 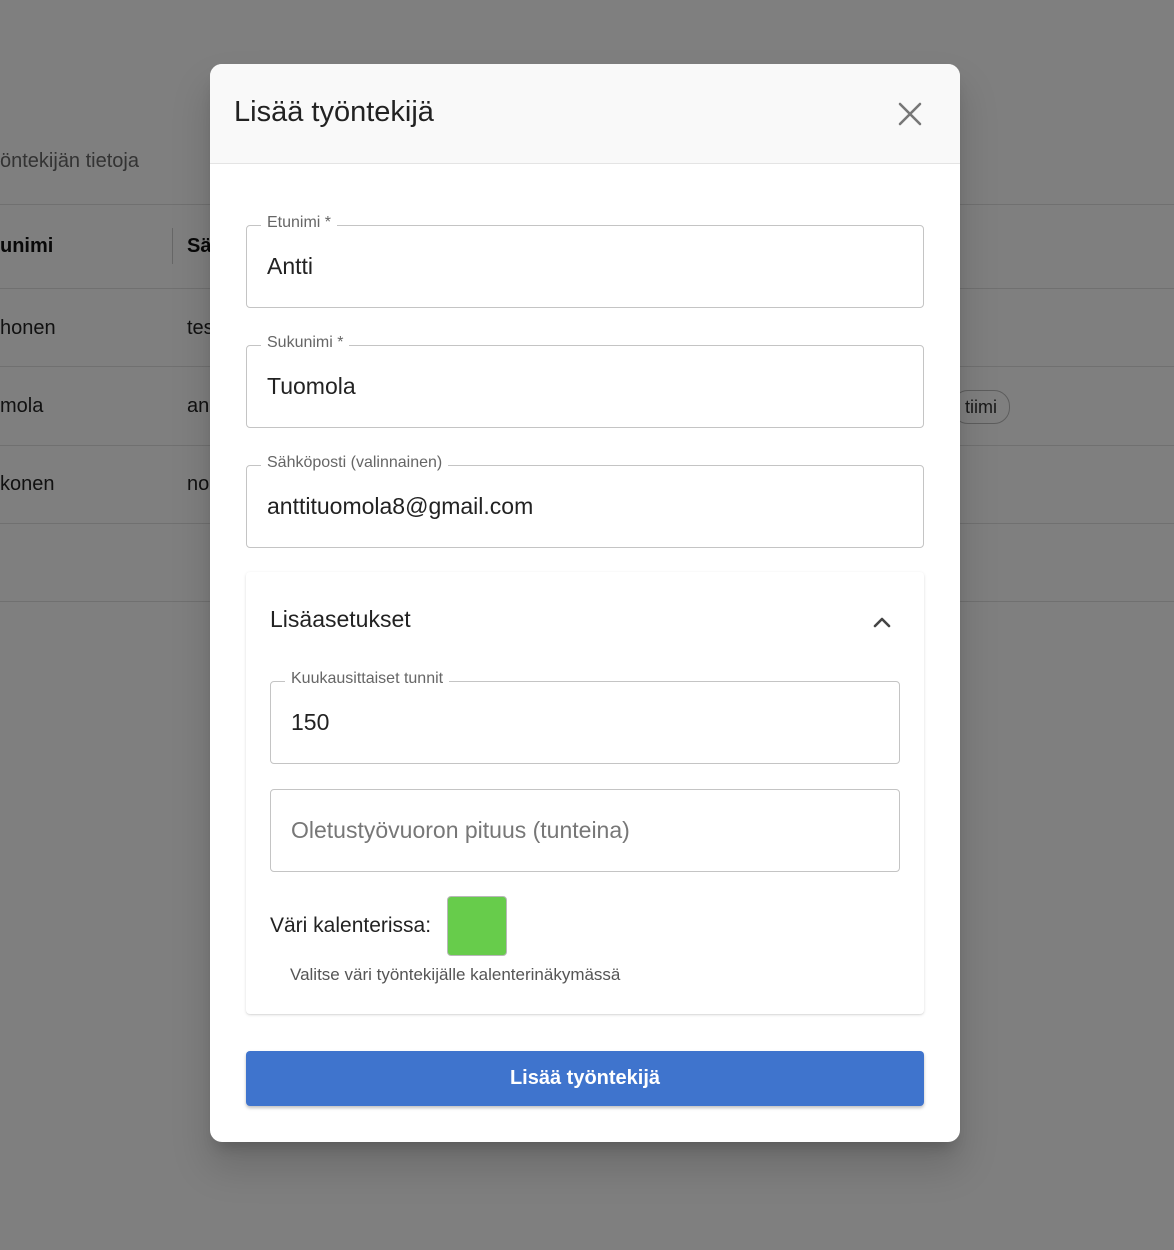 What do you see at coordinates (311, 386) in the screenshot?
I see `last-name-value: Tuomola` at bounding box center [311, 386].